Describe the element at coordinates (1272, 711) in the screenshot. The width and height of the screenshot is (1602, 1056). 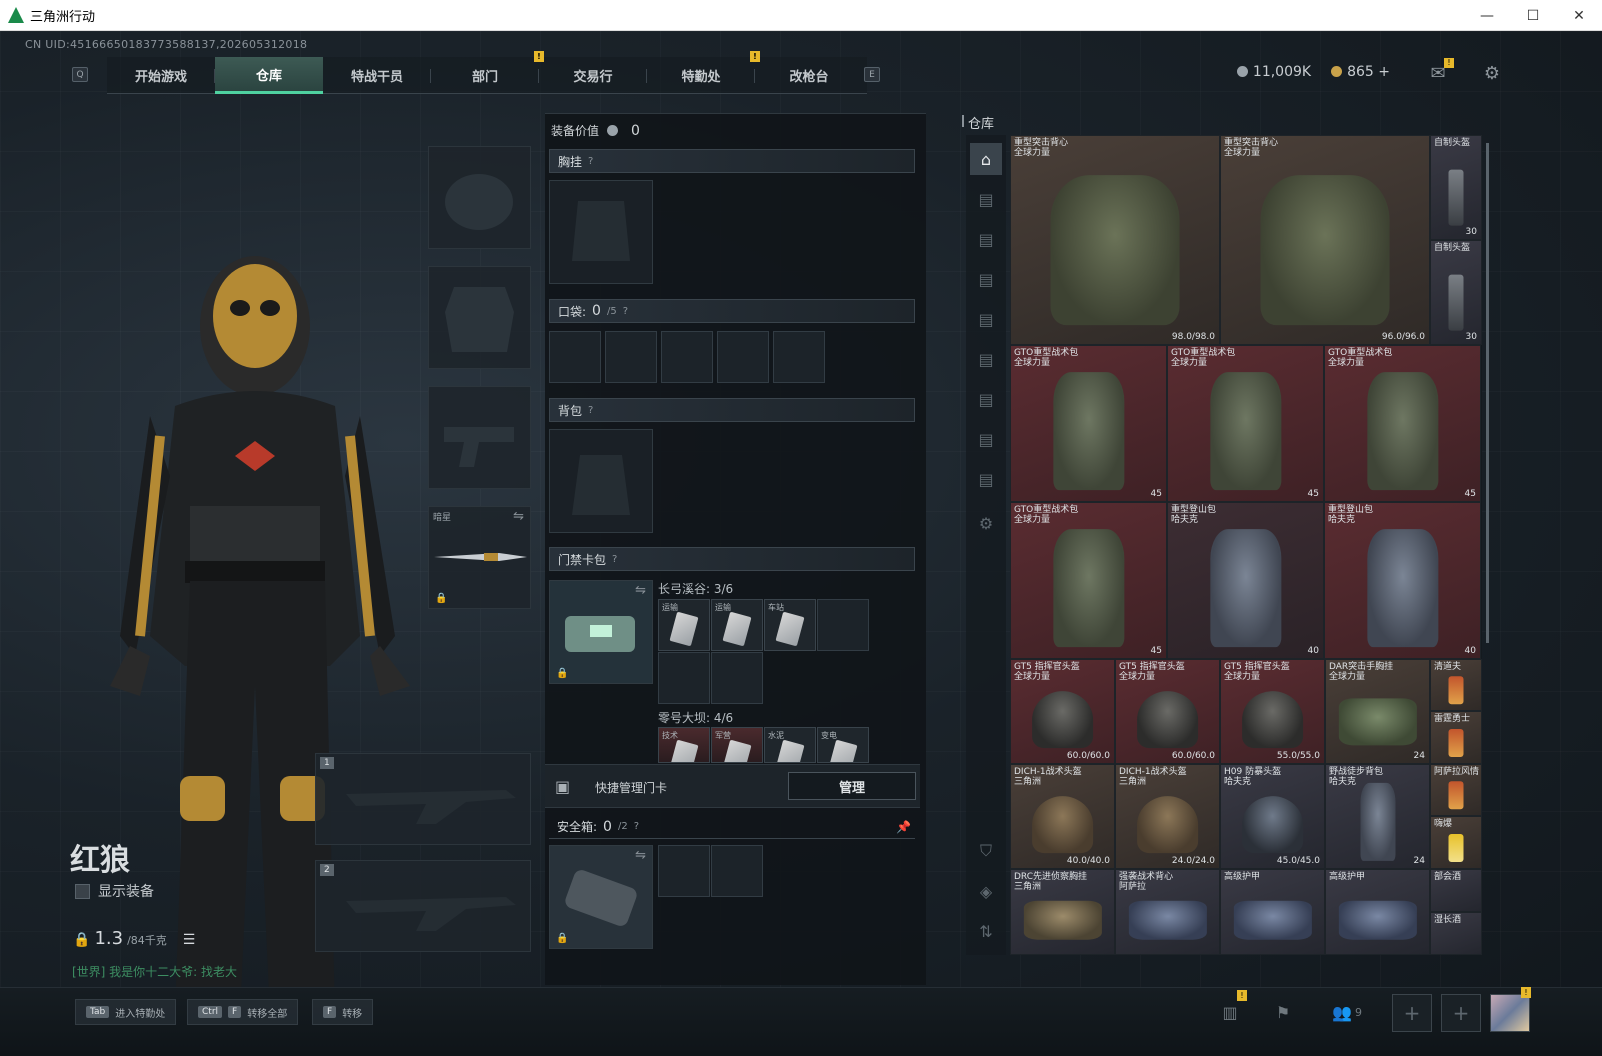
I see `stash-item-helmet: GT5 指挥官头盔 全球力量 55.0/55.0` at that location.